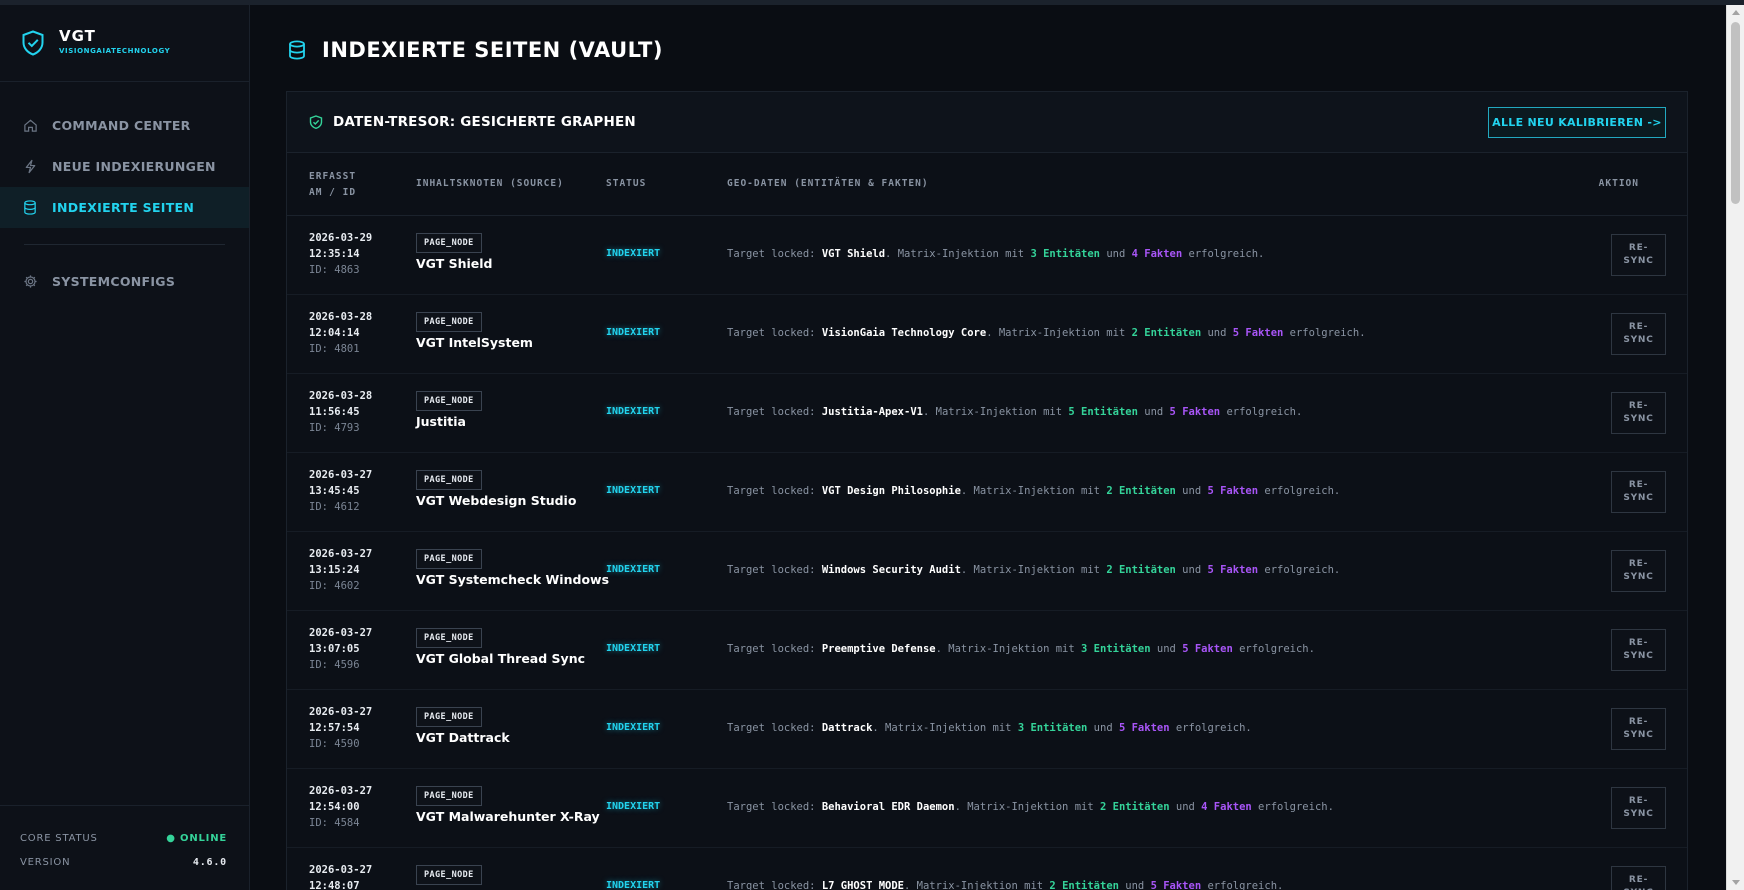 The width and height of the screenshot is (1744, 890). Describe the element at coordinates (316, 122) in the screenshot. I see `shield-check-icon` at that location.